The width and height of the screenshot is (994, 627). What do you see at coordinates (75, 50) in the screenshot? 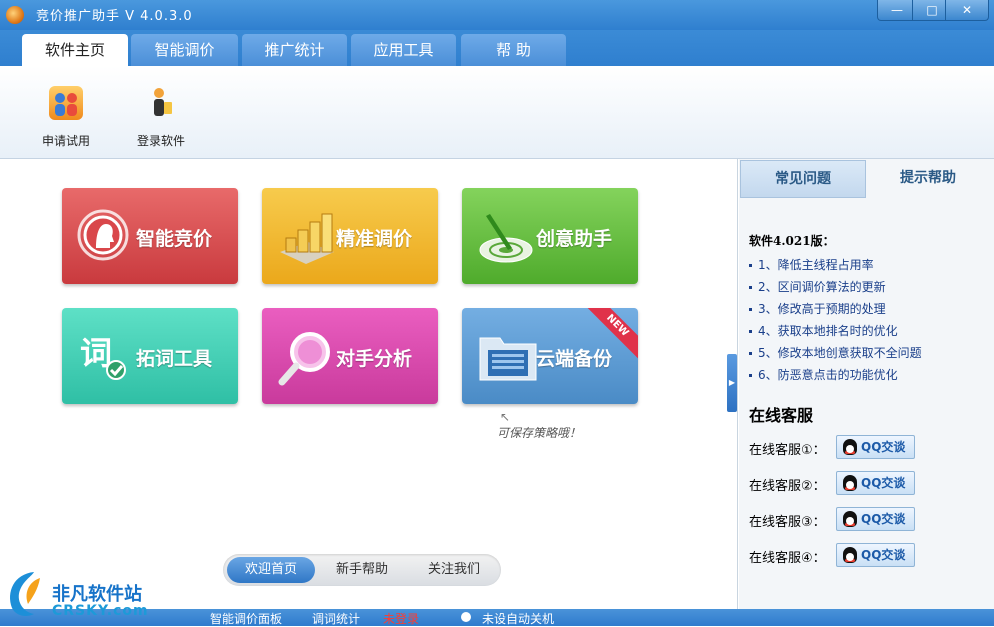
I see `tab-home: 软件主页` at bounding box center [75, 50].